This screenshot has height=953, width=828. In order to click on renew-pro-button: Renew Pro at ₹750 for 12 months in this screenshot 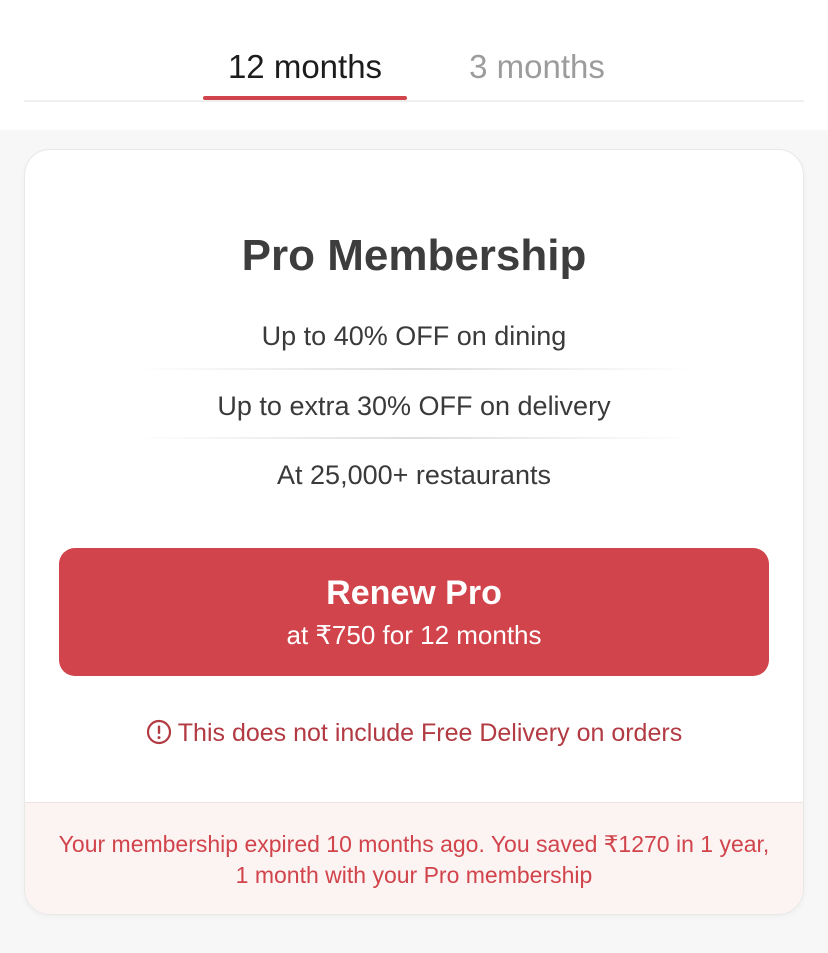, I will do `click(414, 612)`.